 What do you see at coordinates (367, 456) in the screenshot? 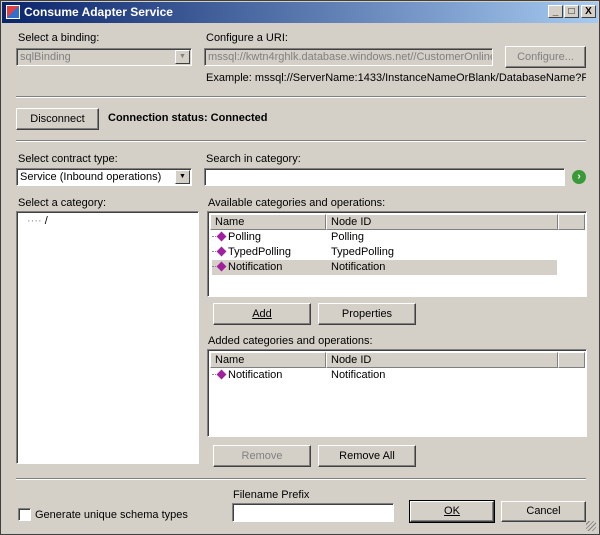
I see `remove-all-button: Remove All` at bounding box center [367, 456].